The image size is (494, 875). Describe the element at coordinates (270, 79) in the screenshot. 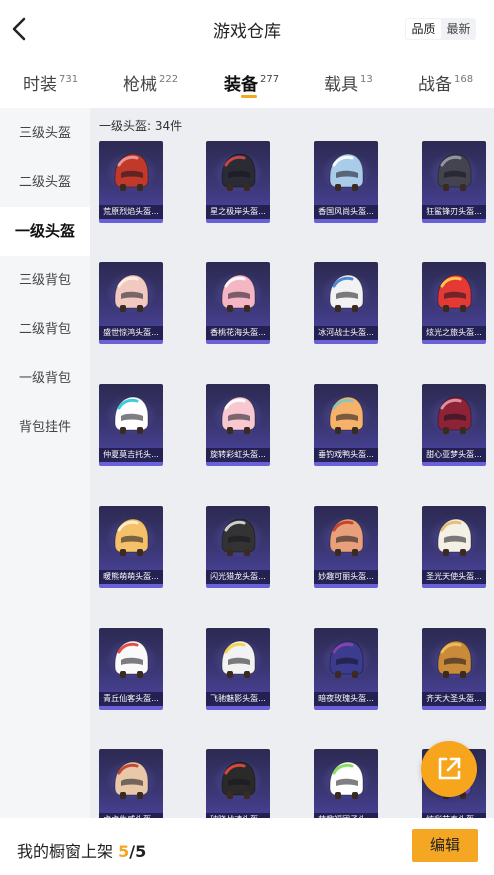

I see `tab-count: 277` at that location.